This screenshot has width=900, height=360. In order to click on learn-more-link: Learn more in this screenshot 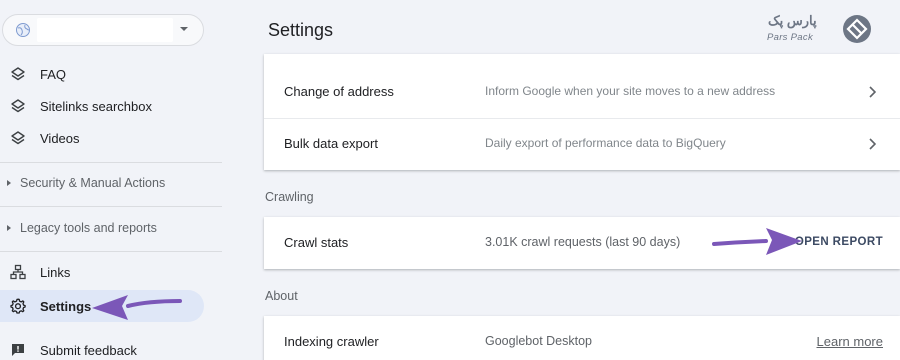, I will do `click(850, 341)`.